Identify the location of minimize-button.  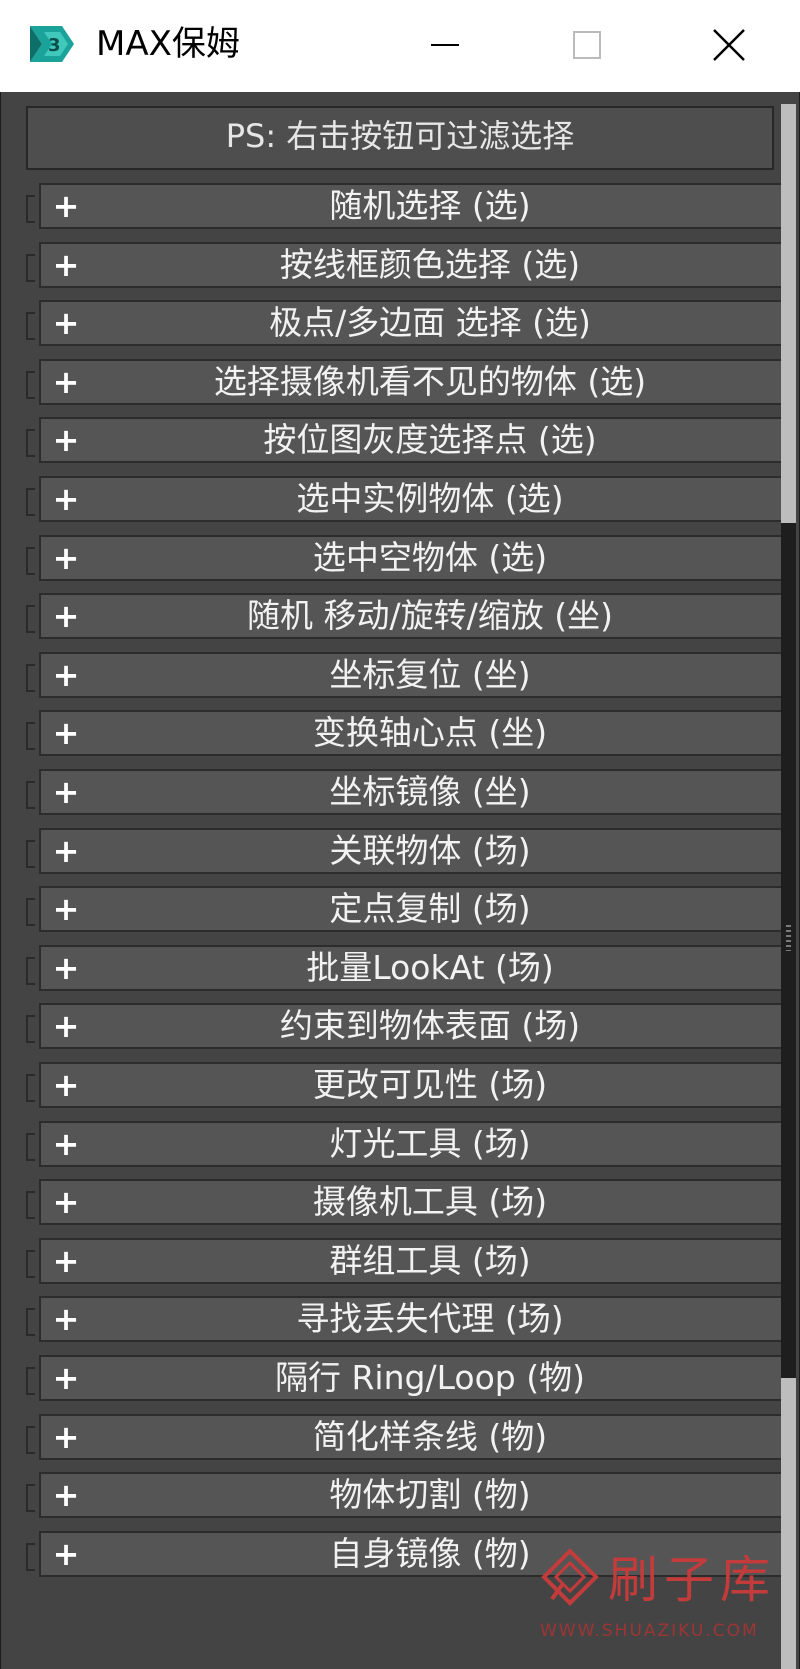
(445, 46).